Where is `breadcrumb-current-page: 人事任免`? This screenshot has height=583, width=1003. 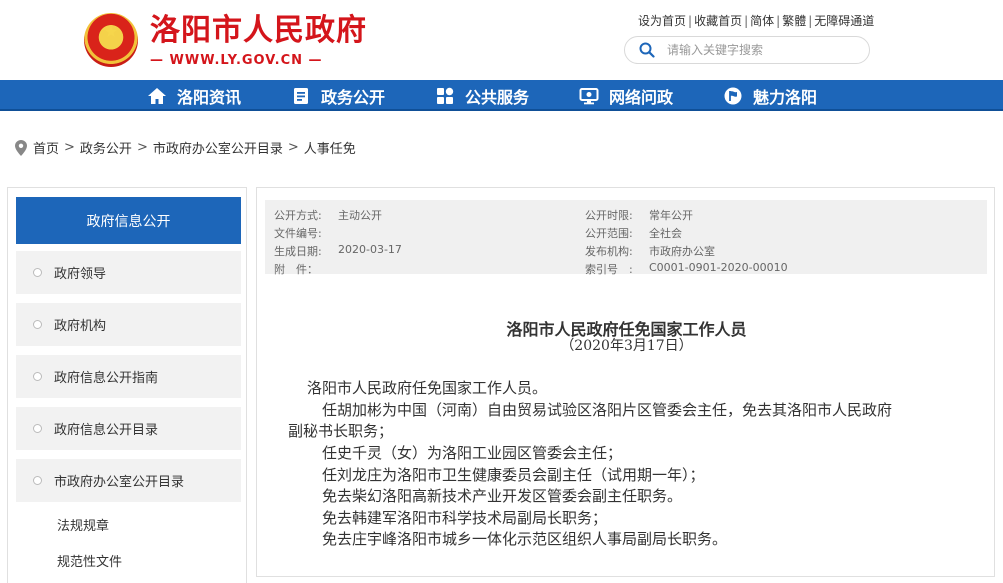
breadcrumb-current-page: 人事任免 is located at coordinates (330, 147).